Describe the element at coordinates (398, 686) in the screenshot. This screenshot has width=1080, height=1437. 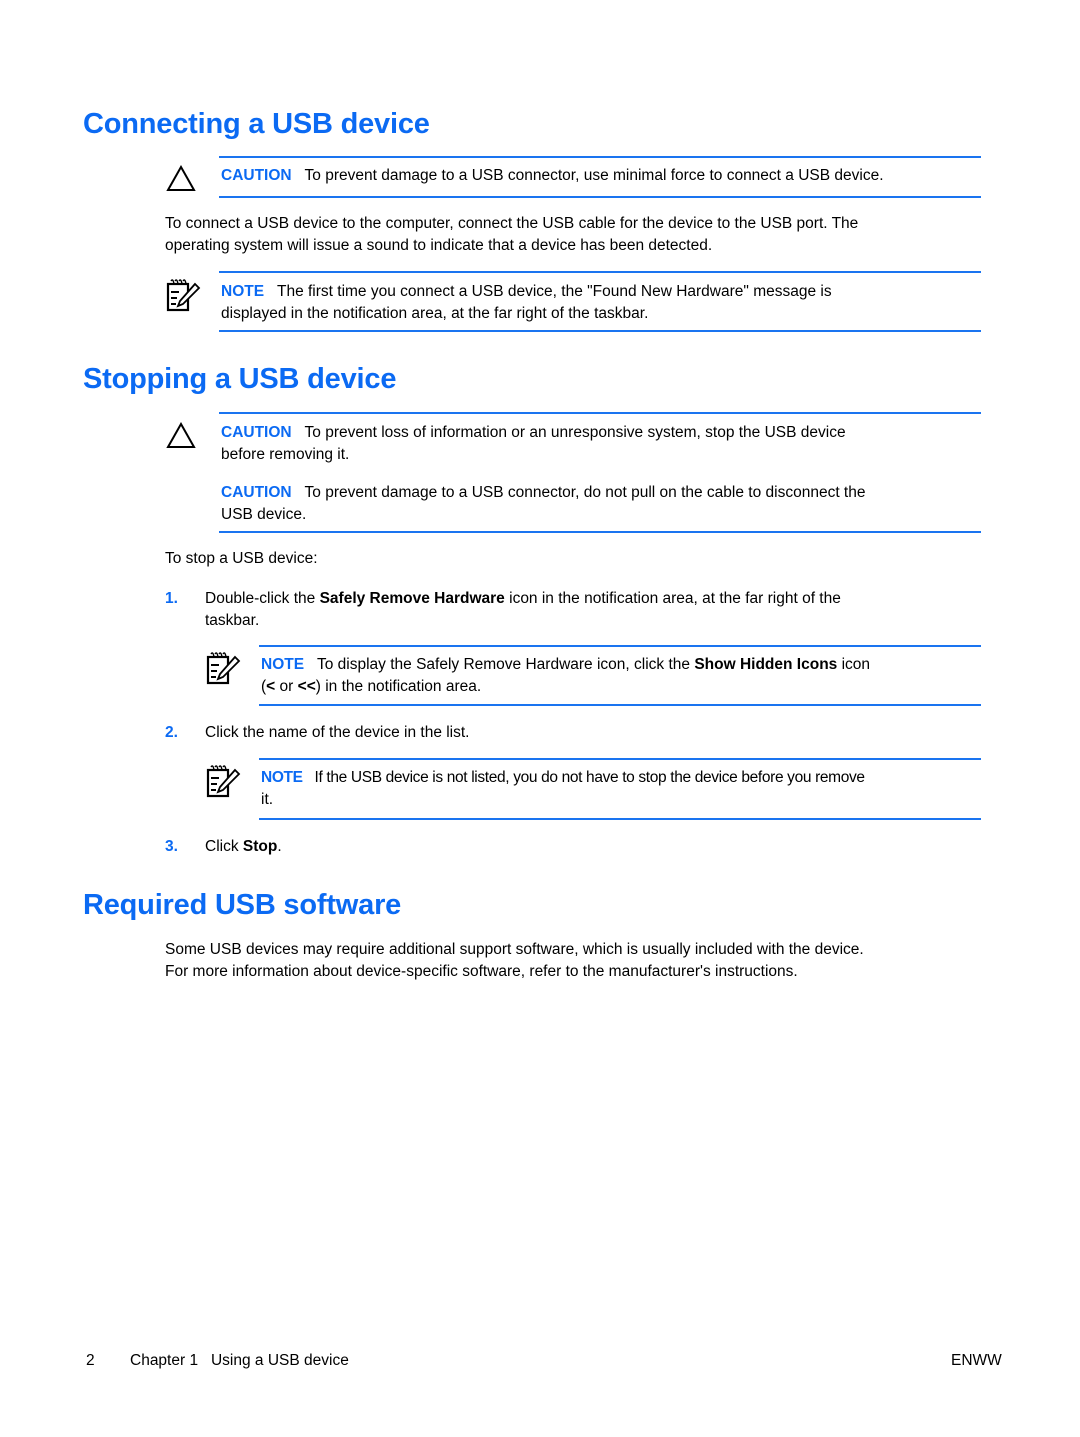
I see `note-text: ) in the notification area.` at that location.